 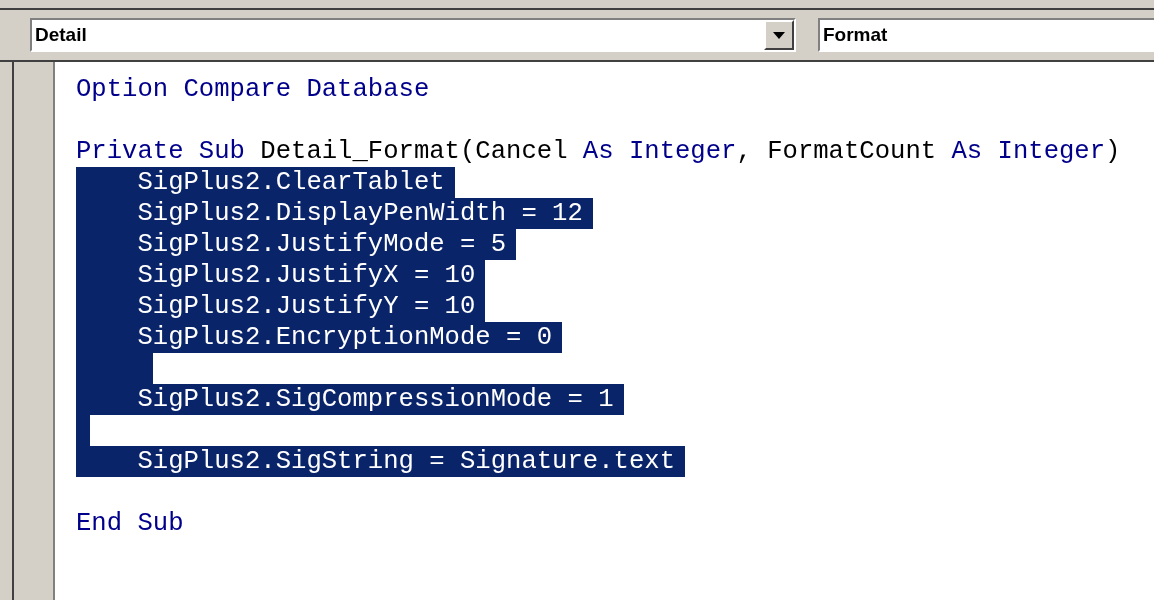 What do you see at coordinates (986, 35) in the screenshot?
I see `procedure-dropdown: Format` at bounding box center [986, 35].